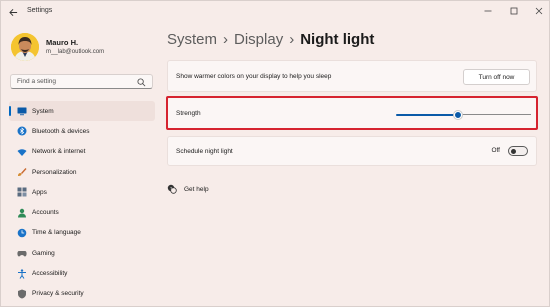 The width and height of the screenshot is (550, 307). What do you see at coordinates (22, 131) in the screenshot?
I see `bluetooth-icon` at bounding box center [22, 131].